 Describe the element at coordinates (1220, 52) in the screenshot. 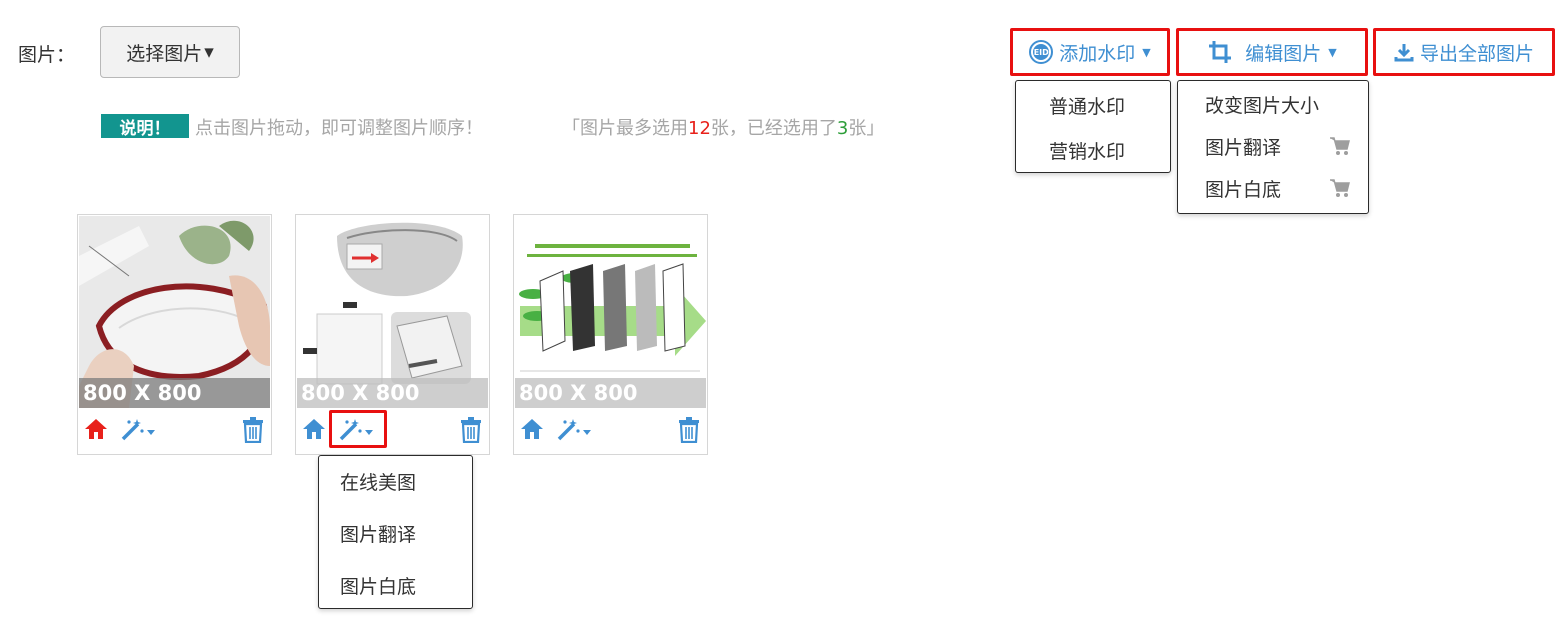

I see `crop-icon` at that location.